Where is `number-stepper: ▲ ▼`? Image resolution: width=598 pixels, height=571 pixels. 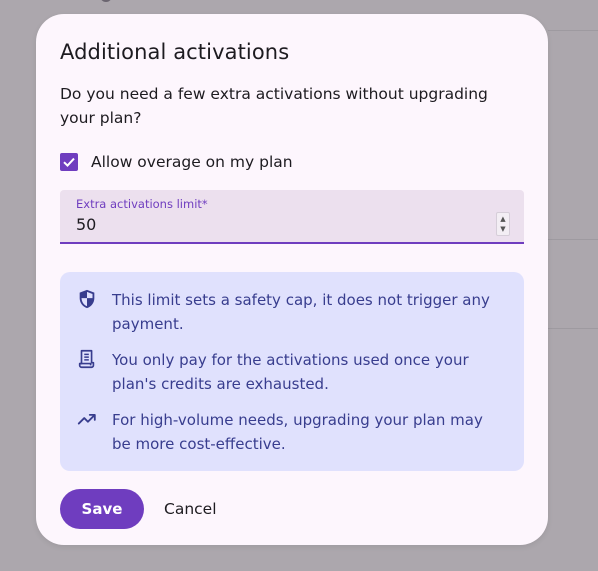
number-stepper: ▲ ▼ is located at coordinates (503, 224).